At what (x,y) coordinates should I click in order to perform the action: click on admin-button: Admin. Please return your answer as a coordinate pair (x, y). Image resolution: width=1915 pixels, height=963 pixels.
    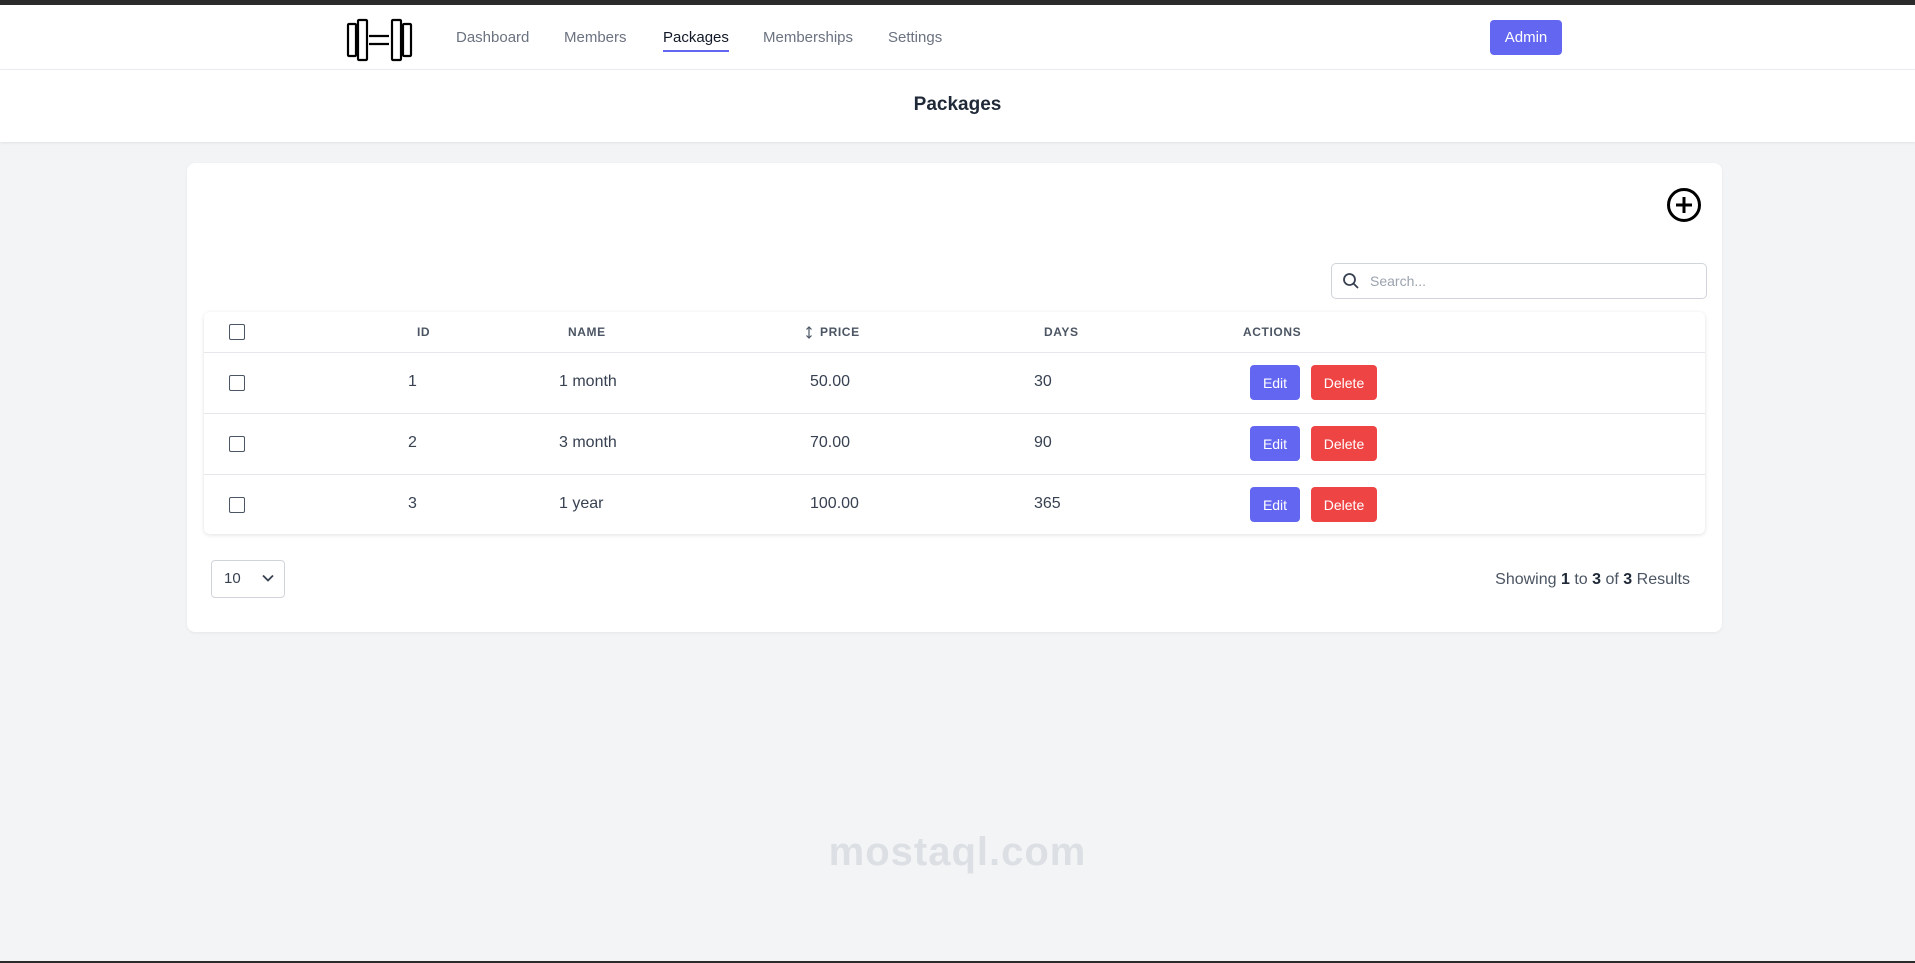
    Looking at the image, I should click on (1526, 37).